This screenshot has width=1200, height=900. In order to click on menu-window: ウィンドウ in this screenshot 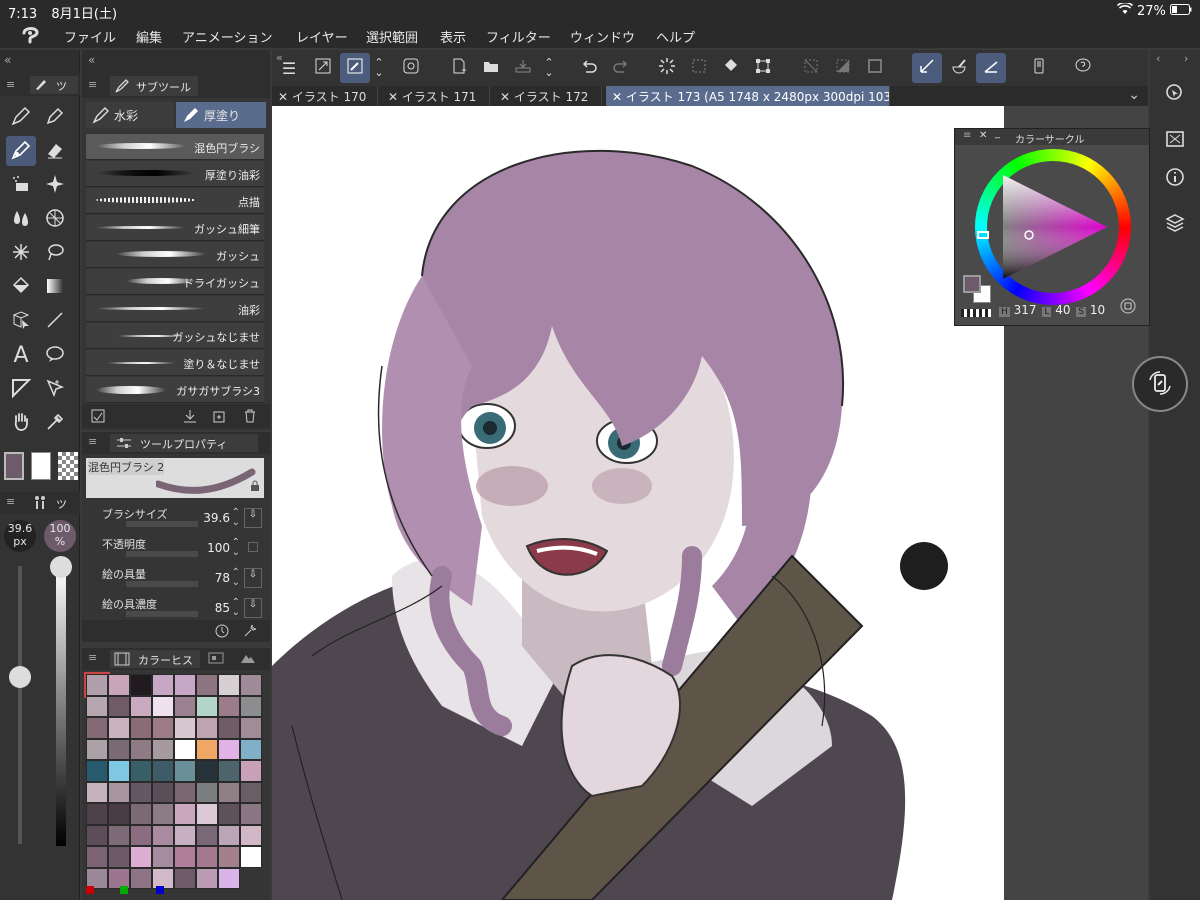, I will do `click(602, 36)`.